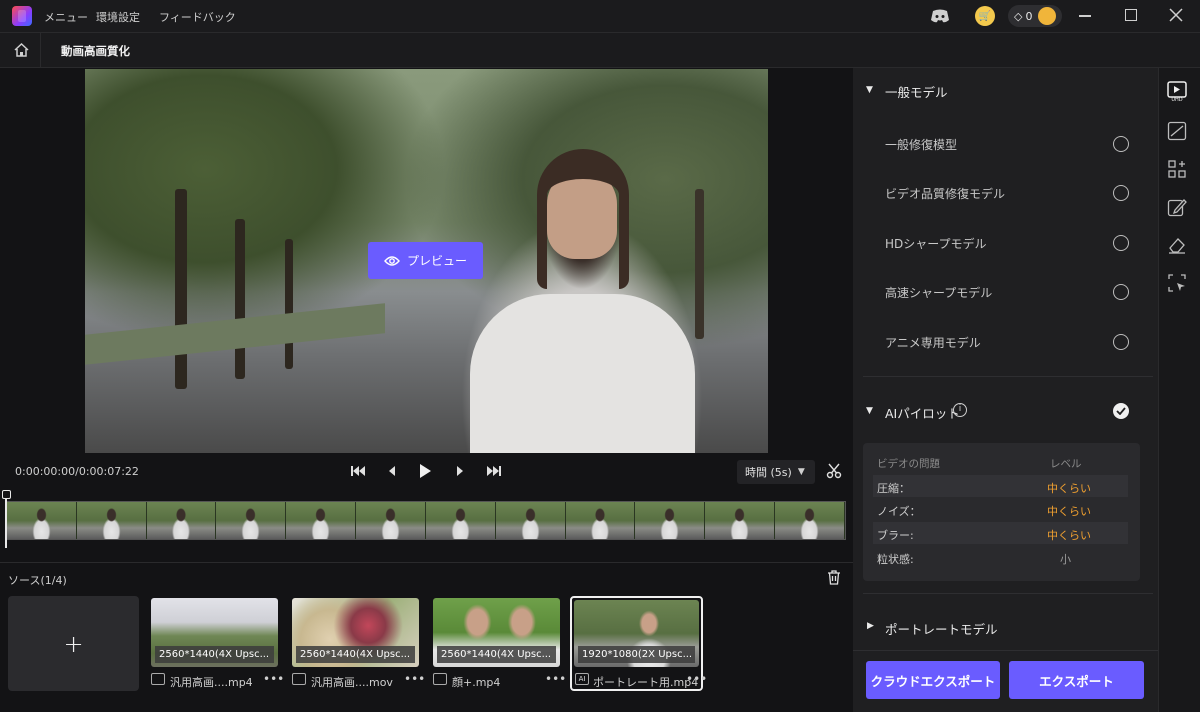 The image size is (1200, 712). Describe the element at coordinates (985, 16) in the screenshot. I see `cart-icon: 🛒` at that location.